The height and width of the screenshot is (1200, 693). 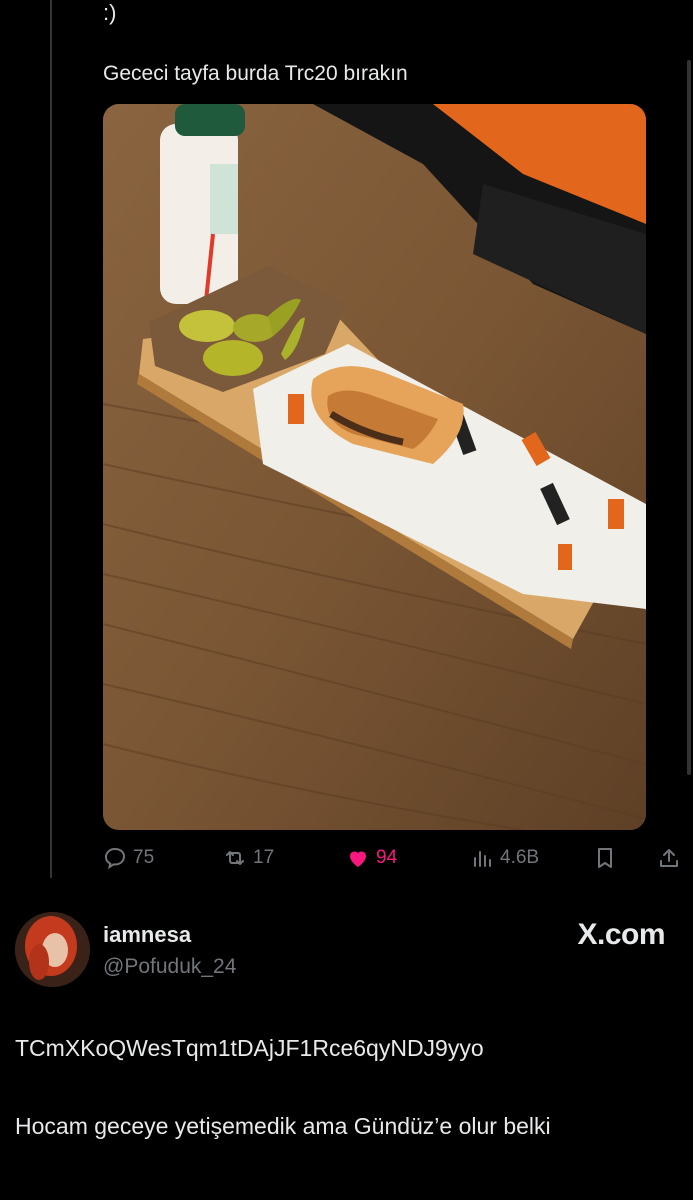 I want to click on bottom-edge, so click(x=346, y=1194).